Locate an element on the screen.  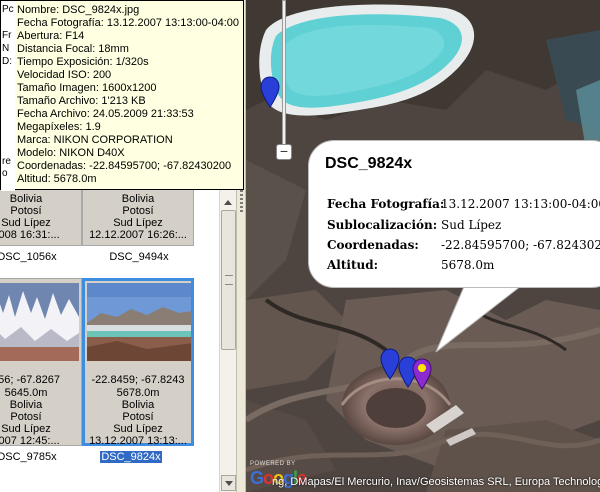
balloon-label: Fecha Fotografía: is located at coordinates (386, 204).